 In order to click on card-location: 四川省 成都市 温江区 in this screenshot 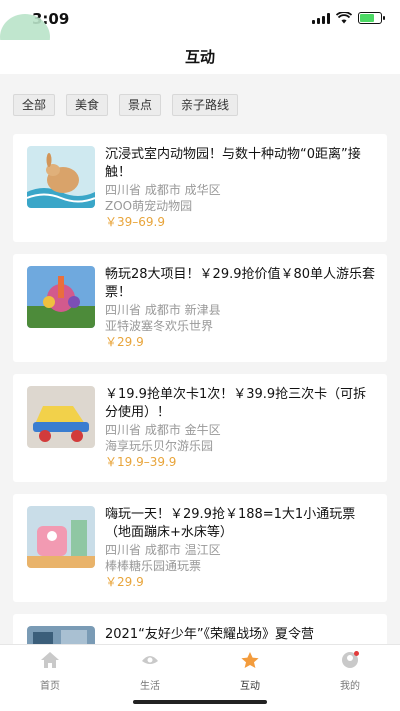, I will do `click(163, 550)`.